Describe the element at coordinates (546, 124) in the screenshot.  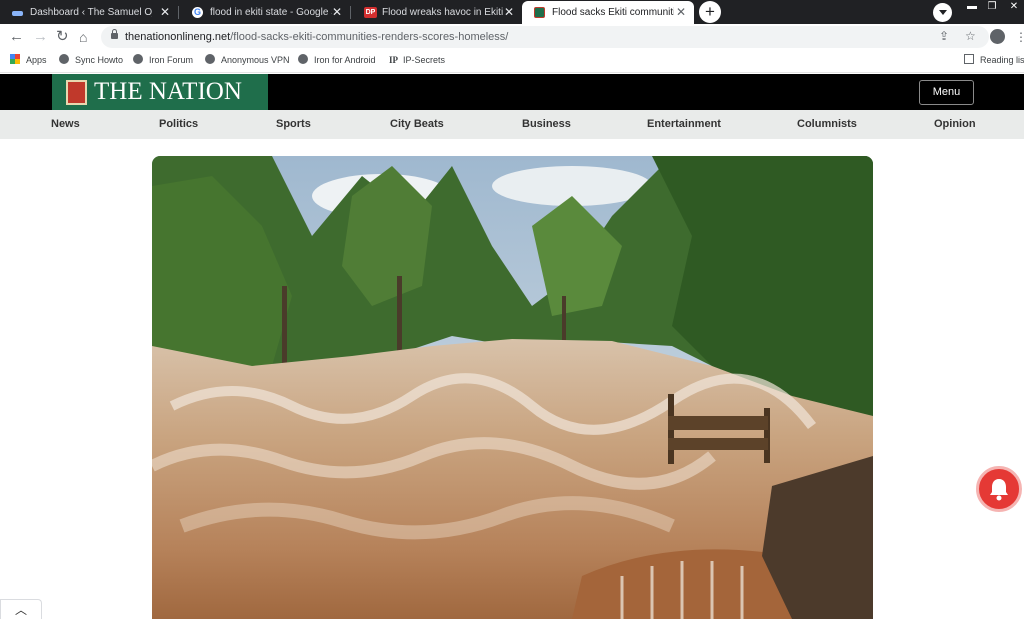
I see `nav-business: Business` at that location.